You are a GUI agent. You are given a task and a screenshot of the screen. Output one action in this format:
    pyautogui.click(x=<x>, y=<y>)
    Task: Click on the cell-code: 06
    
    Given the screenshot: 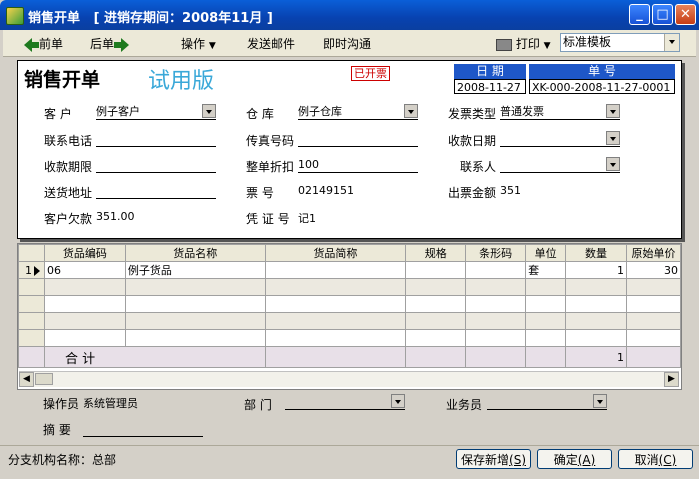 What is the action you would take?
    pyautogui.click(x=84, y=270)
    